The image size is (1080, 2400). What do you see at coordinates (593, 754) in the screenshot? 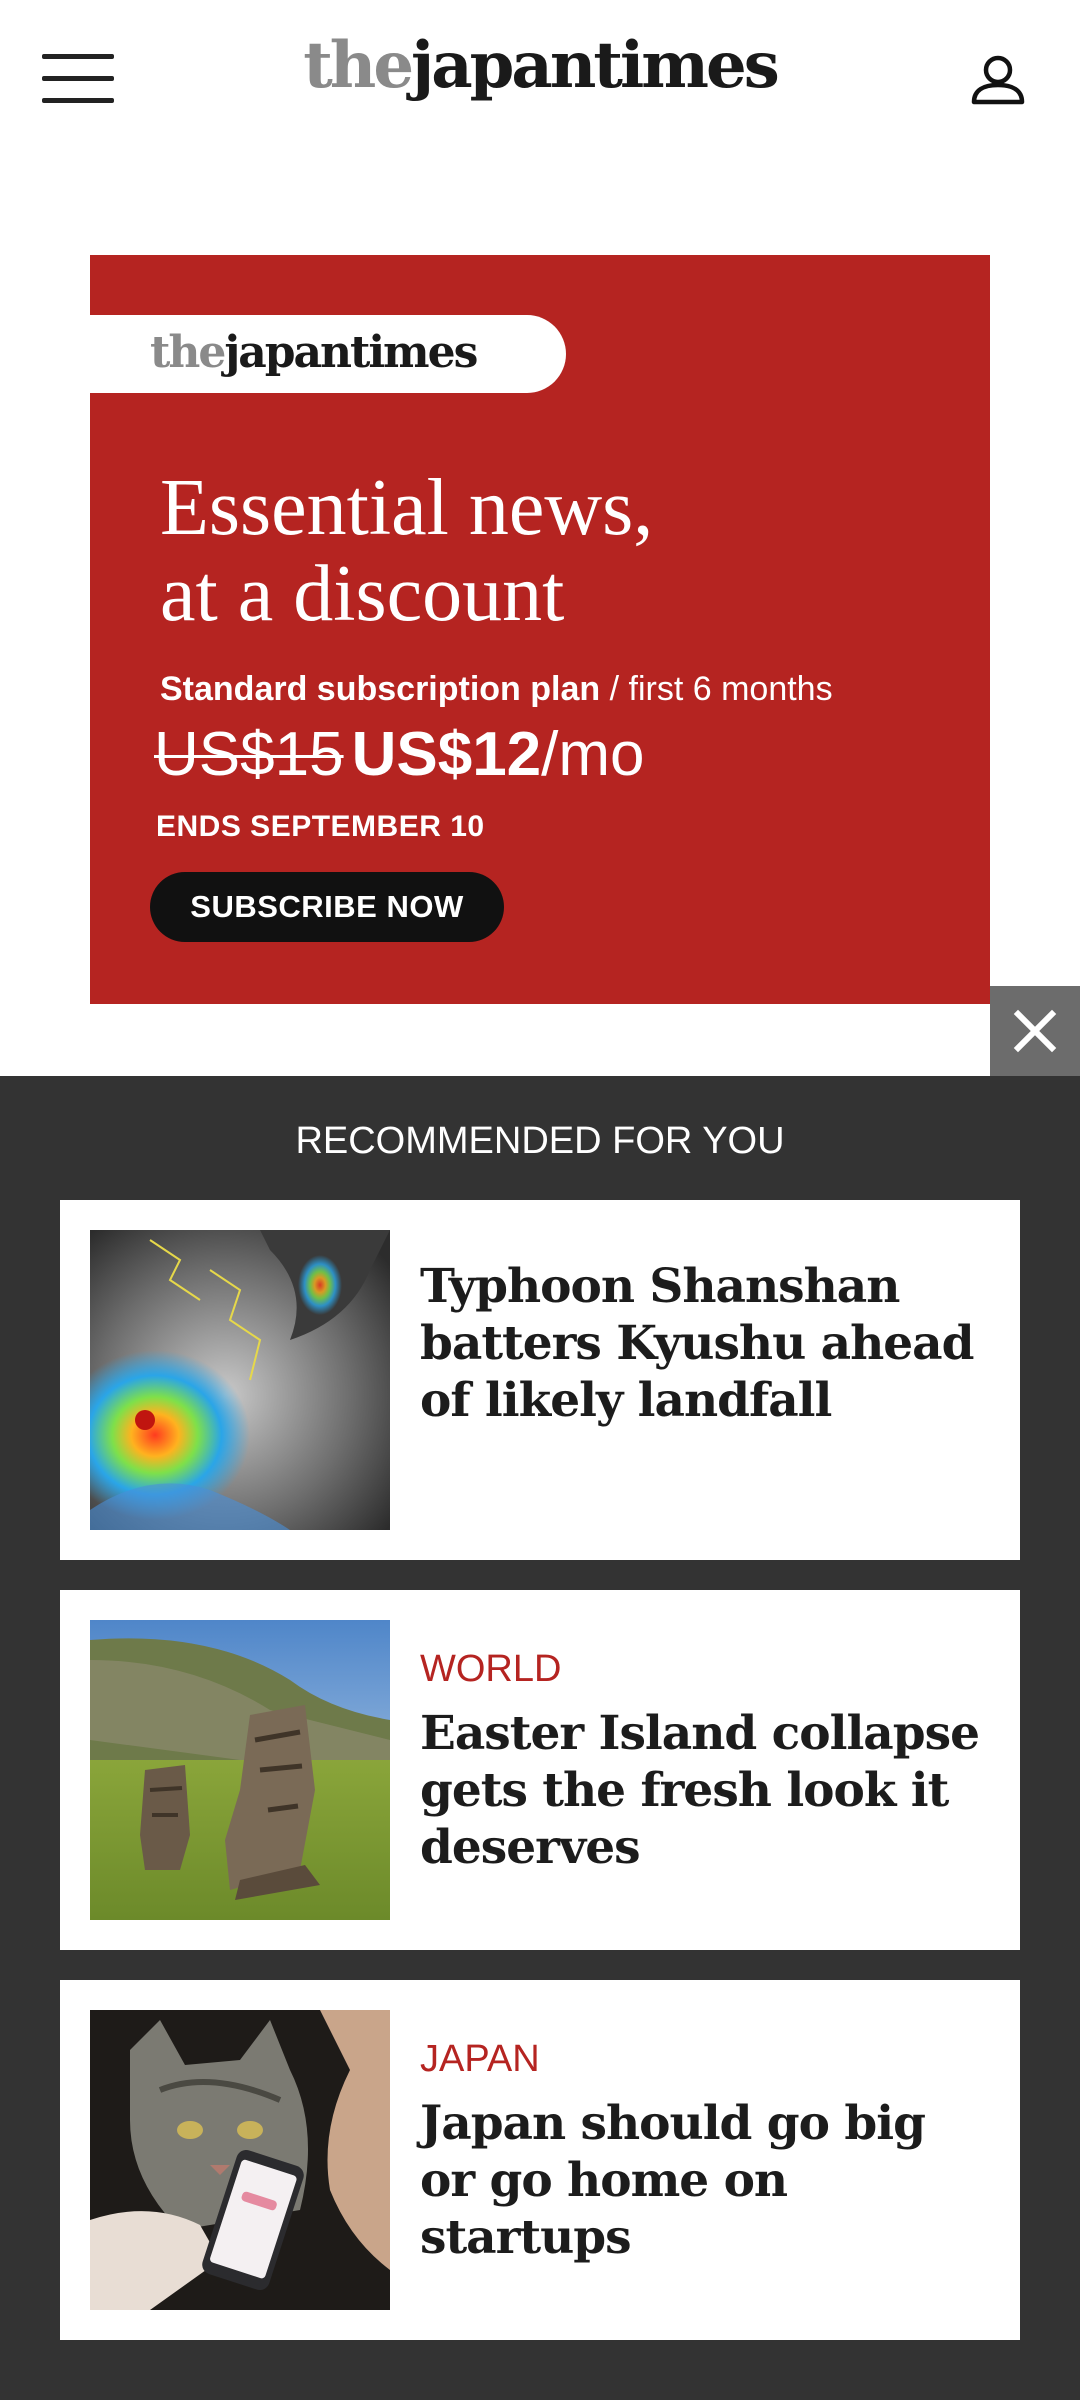
I see `ad-price-unit: /mo` at bounding box center [593, 754].